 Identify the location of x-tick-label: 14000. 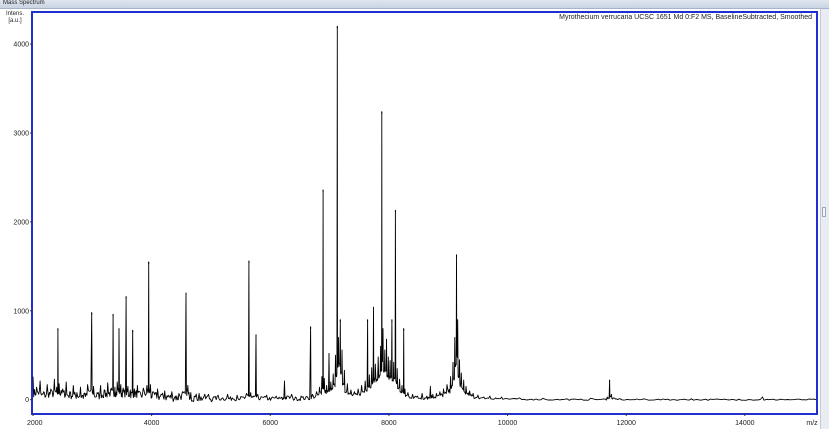
(745, 423).